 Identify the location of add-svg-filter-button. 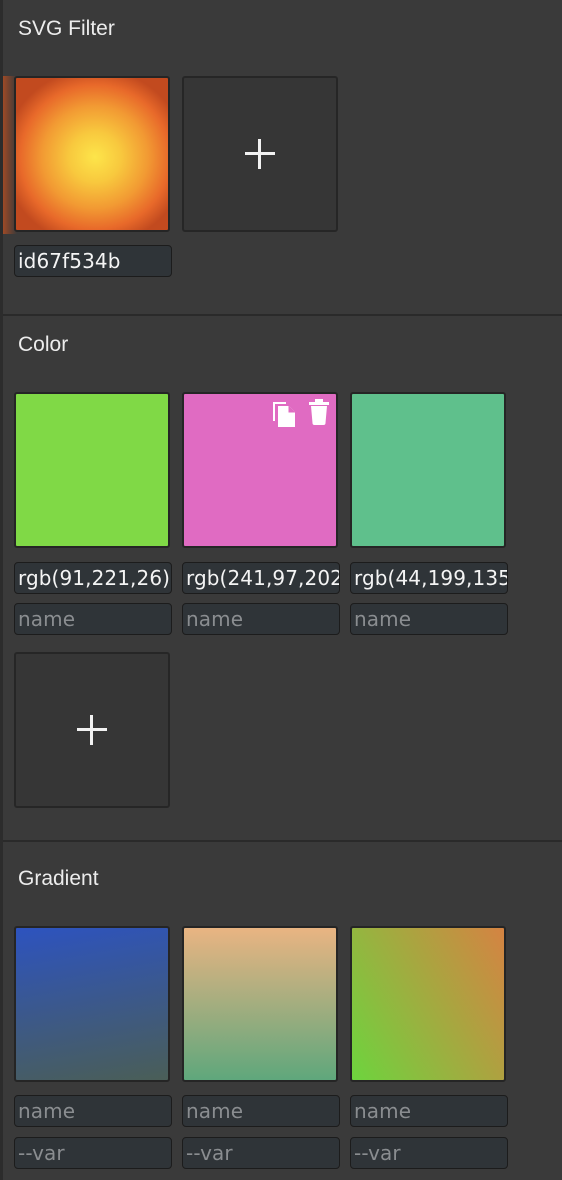
(260, 154).